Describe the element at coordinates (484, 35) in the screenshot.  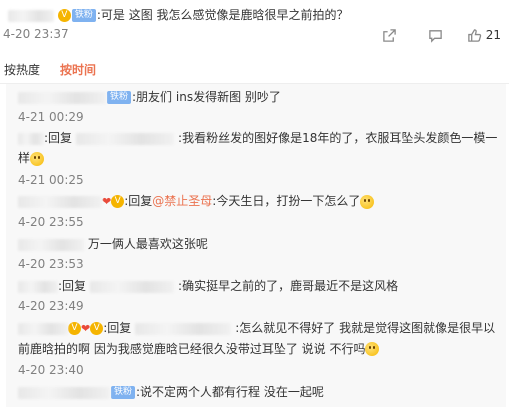
I see `like-button: 21` at that location.